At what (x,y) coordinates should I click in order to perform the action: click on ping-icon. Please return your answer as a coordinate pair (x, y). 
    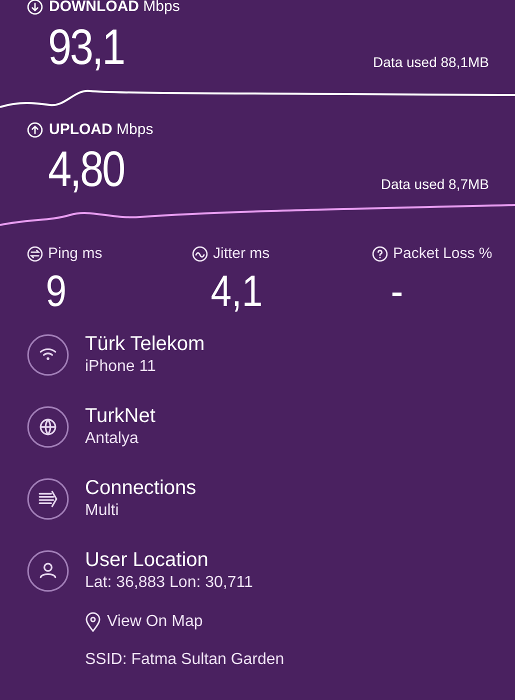
    Looking at the image, I should click on (35, 254).